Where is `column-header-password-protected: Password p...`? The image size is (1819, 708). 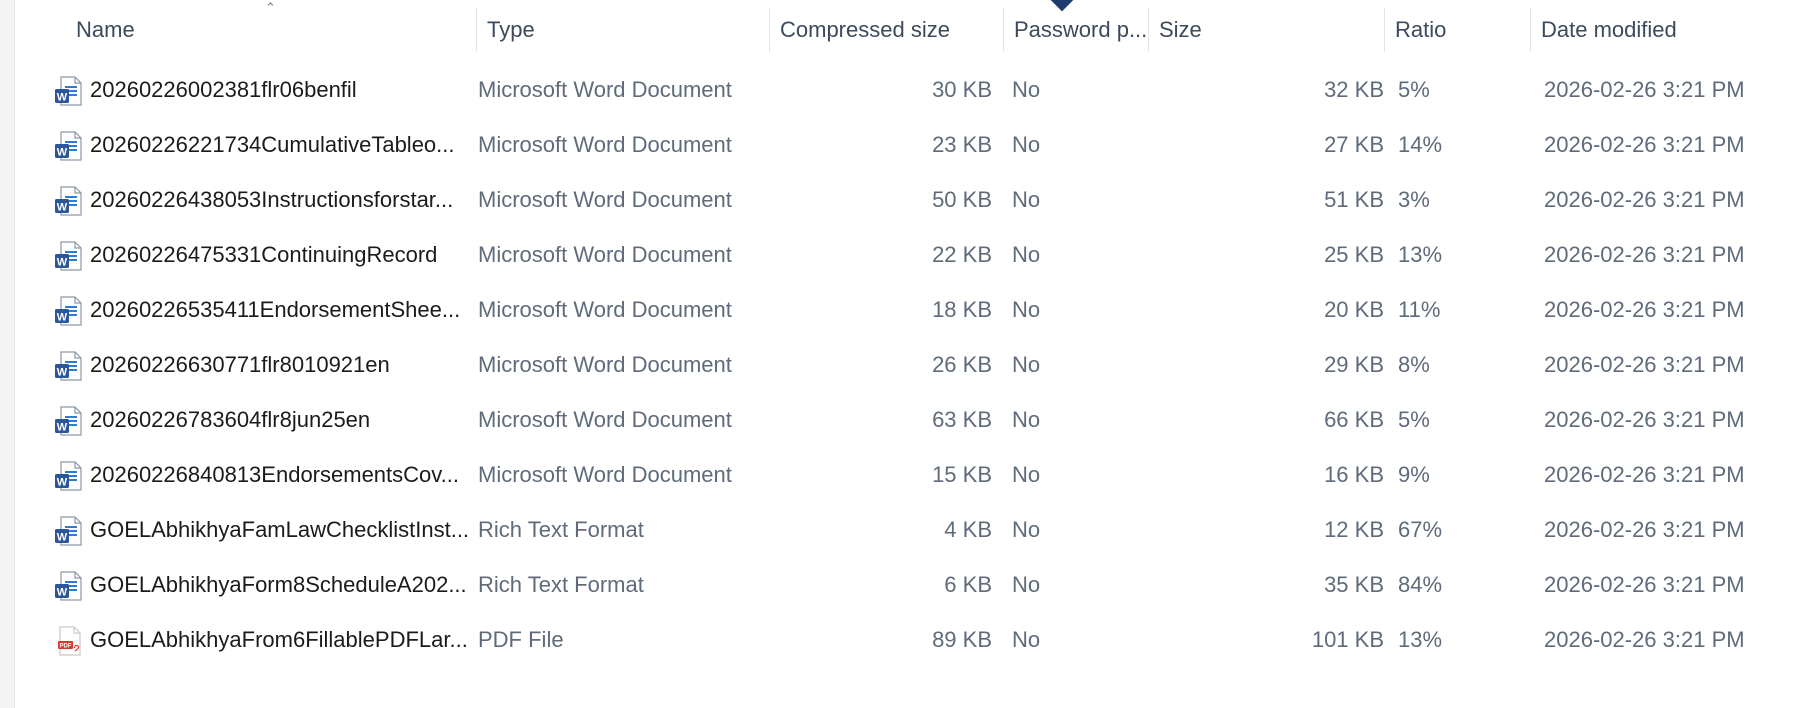 column-header-password-protected: Password p... is located at coordinates (1076, 30).